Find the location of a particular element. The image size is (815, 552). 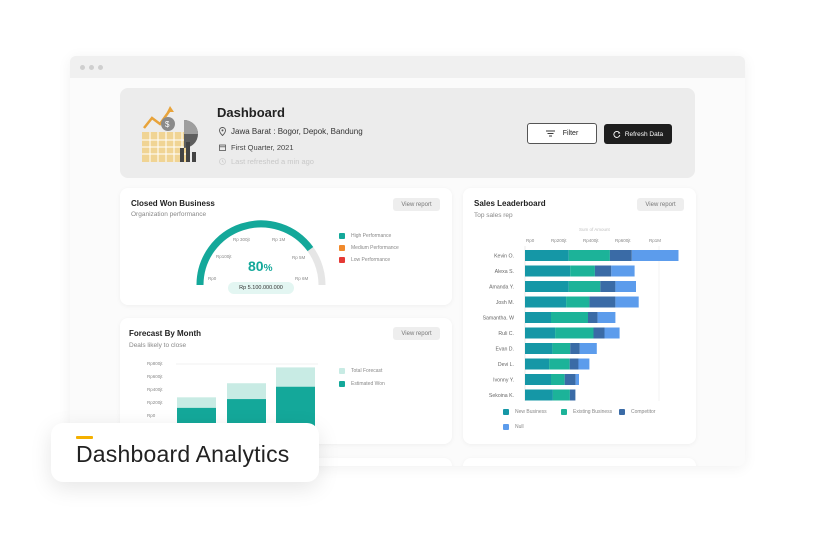

legend-low-performance: Low Performance is located at coordinates (364, 260).